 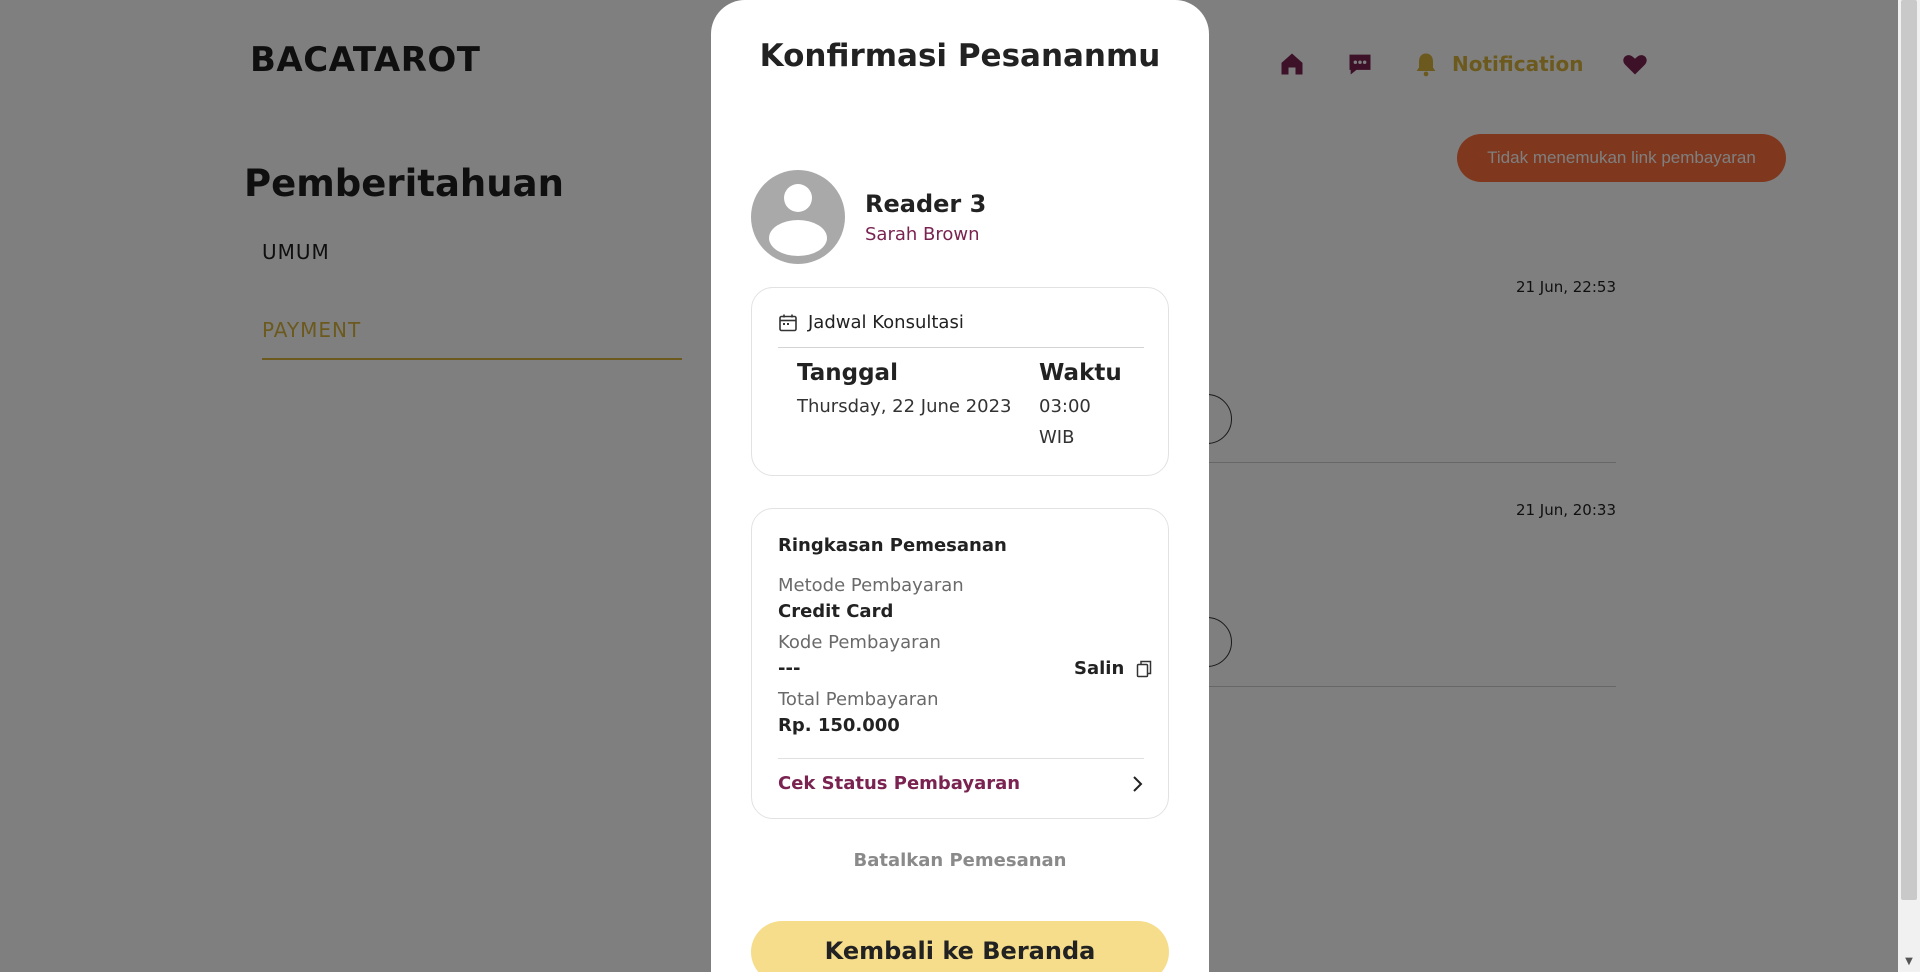 I want to click on total-value: Rp. 150.000, so click(x=839, y=725).